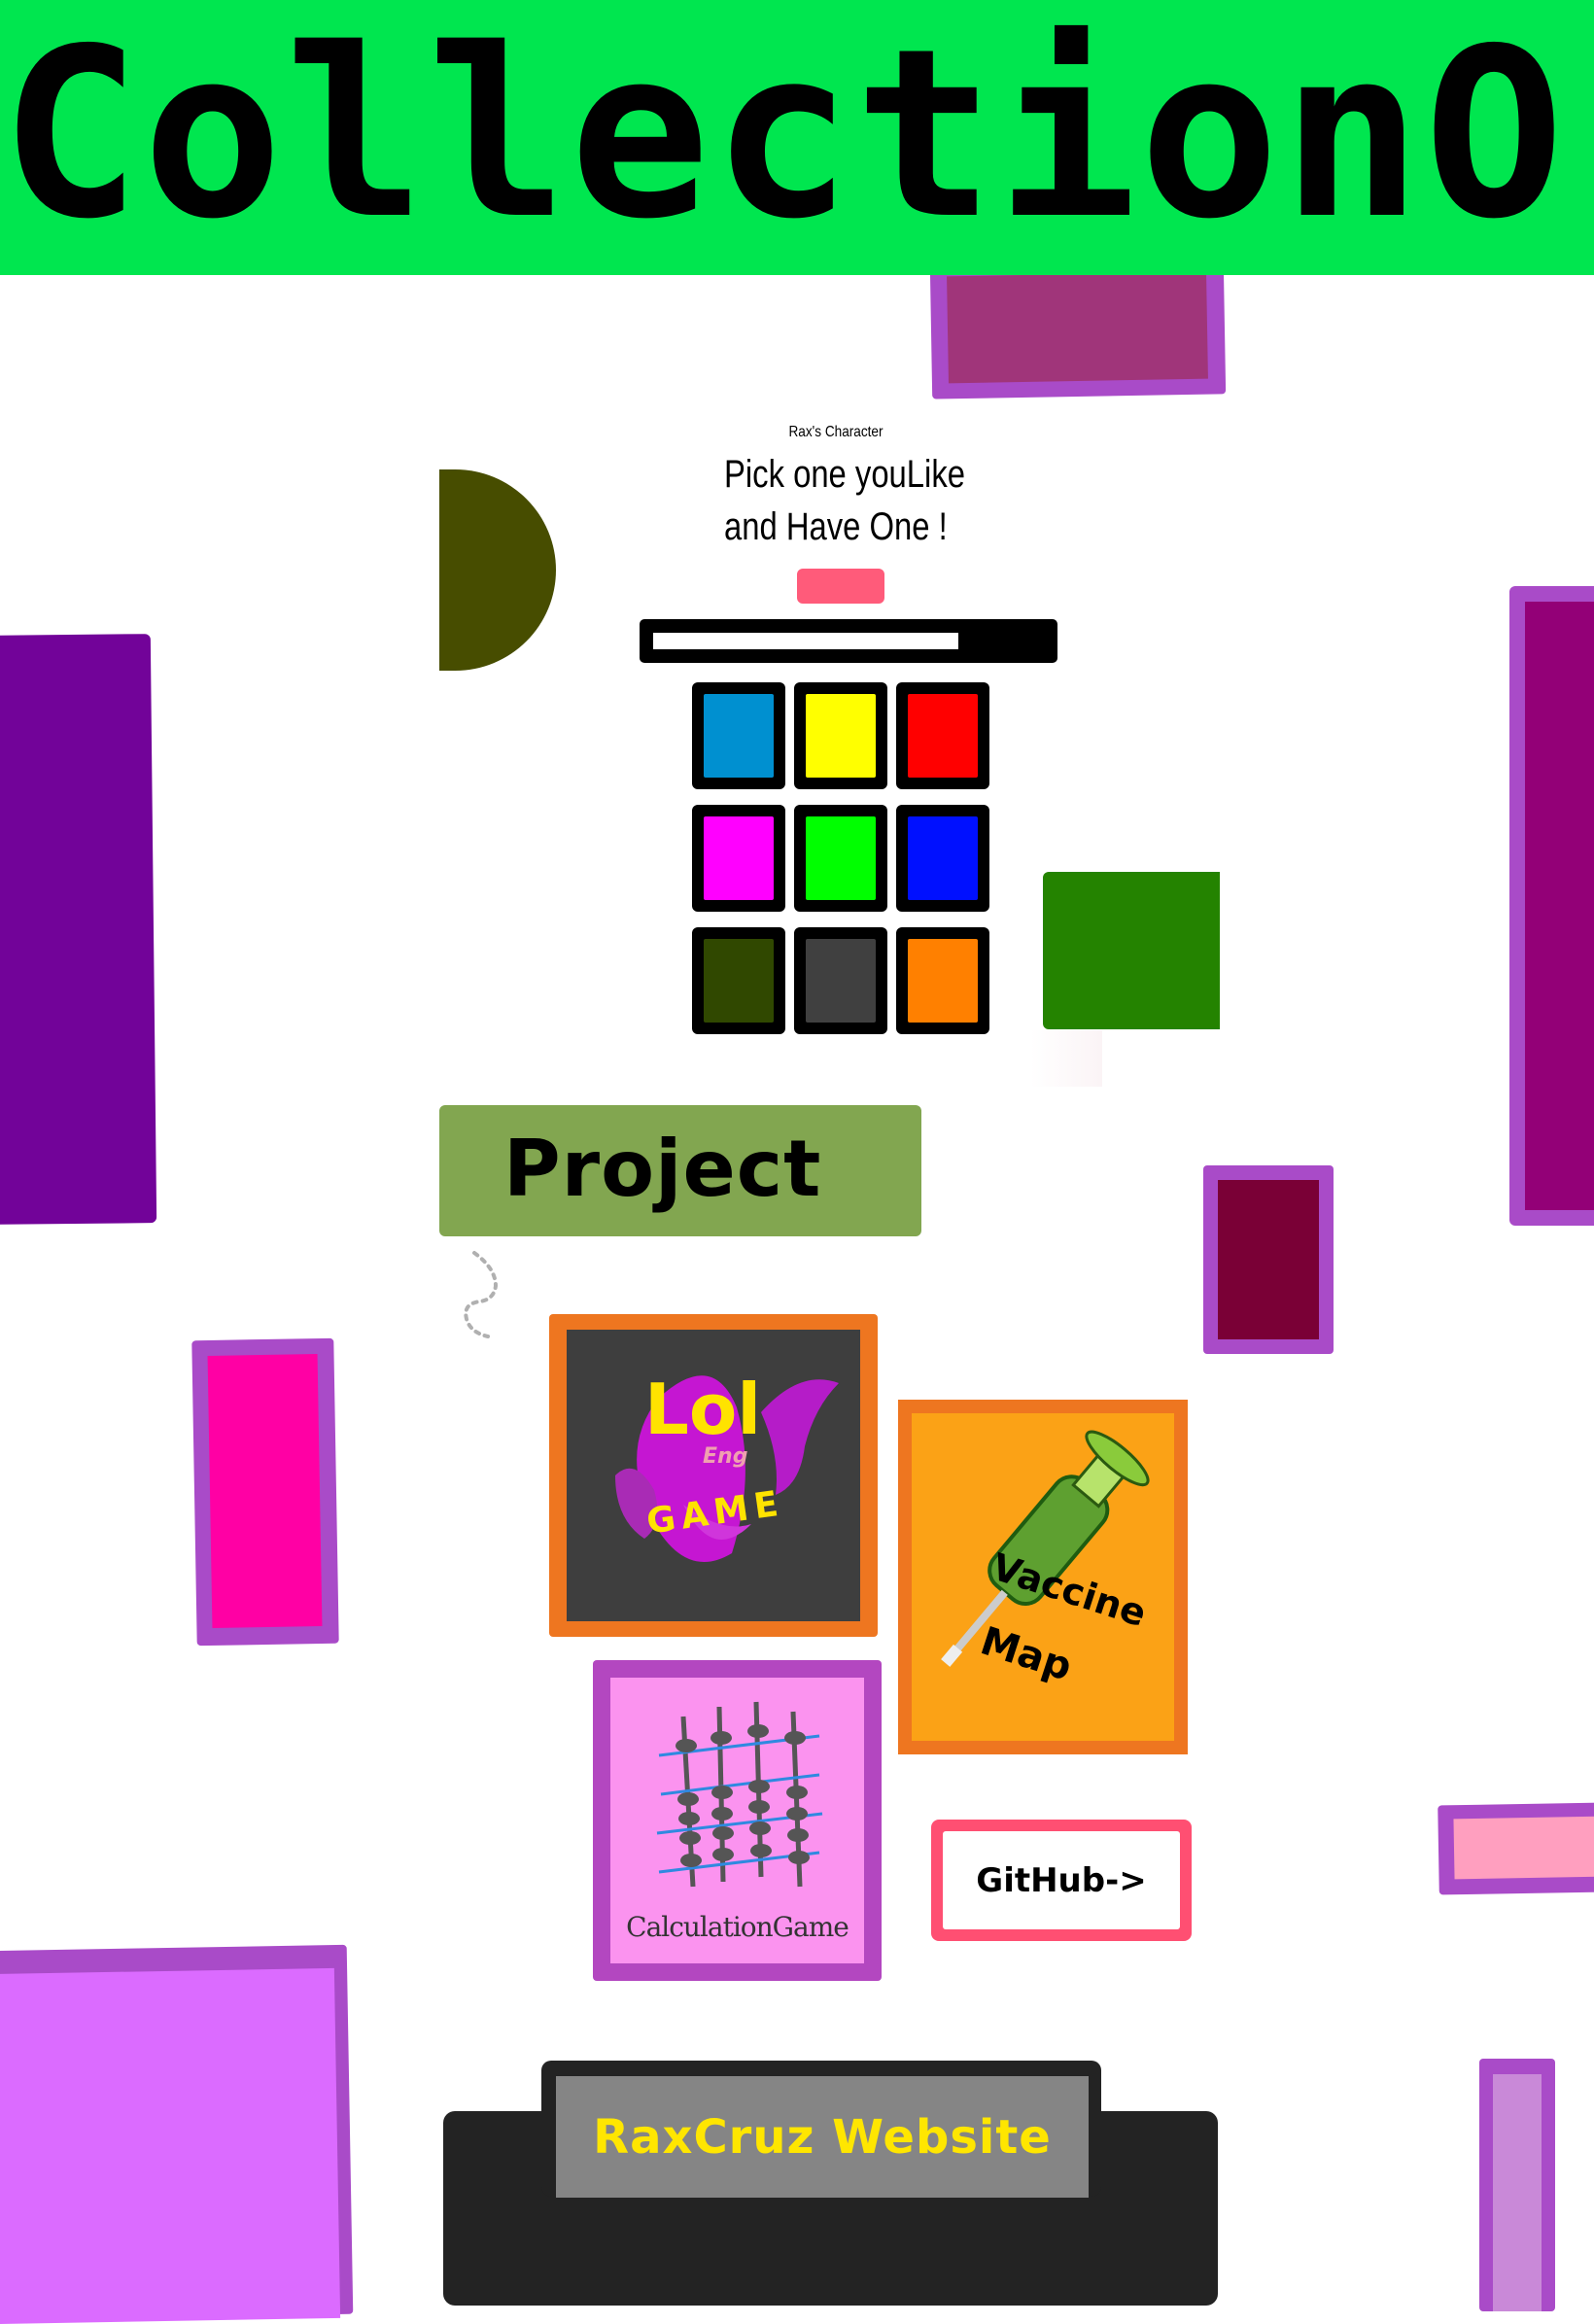 The width and height of the screenshot is (1594, 2324). I want to click on color-swatch-magenta, so click(738, 858).